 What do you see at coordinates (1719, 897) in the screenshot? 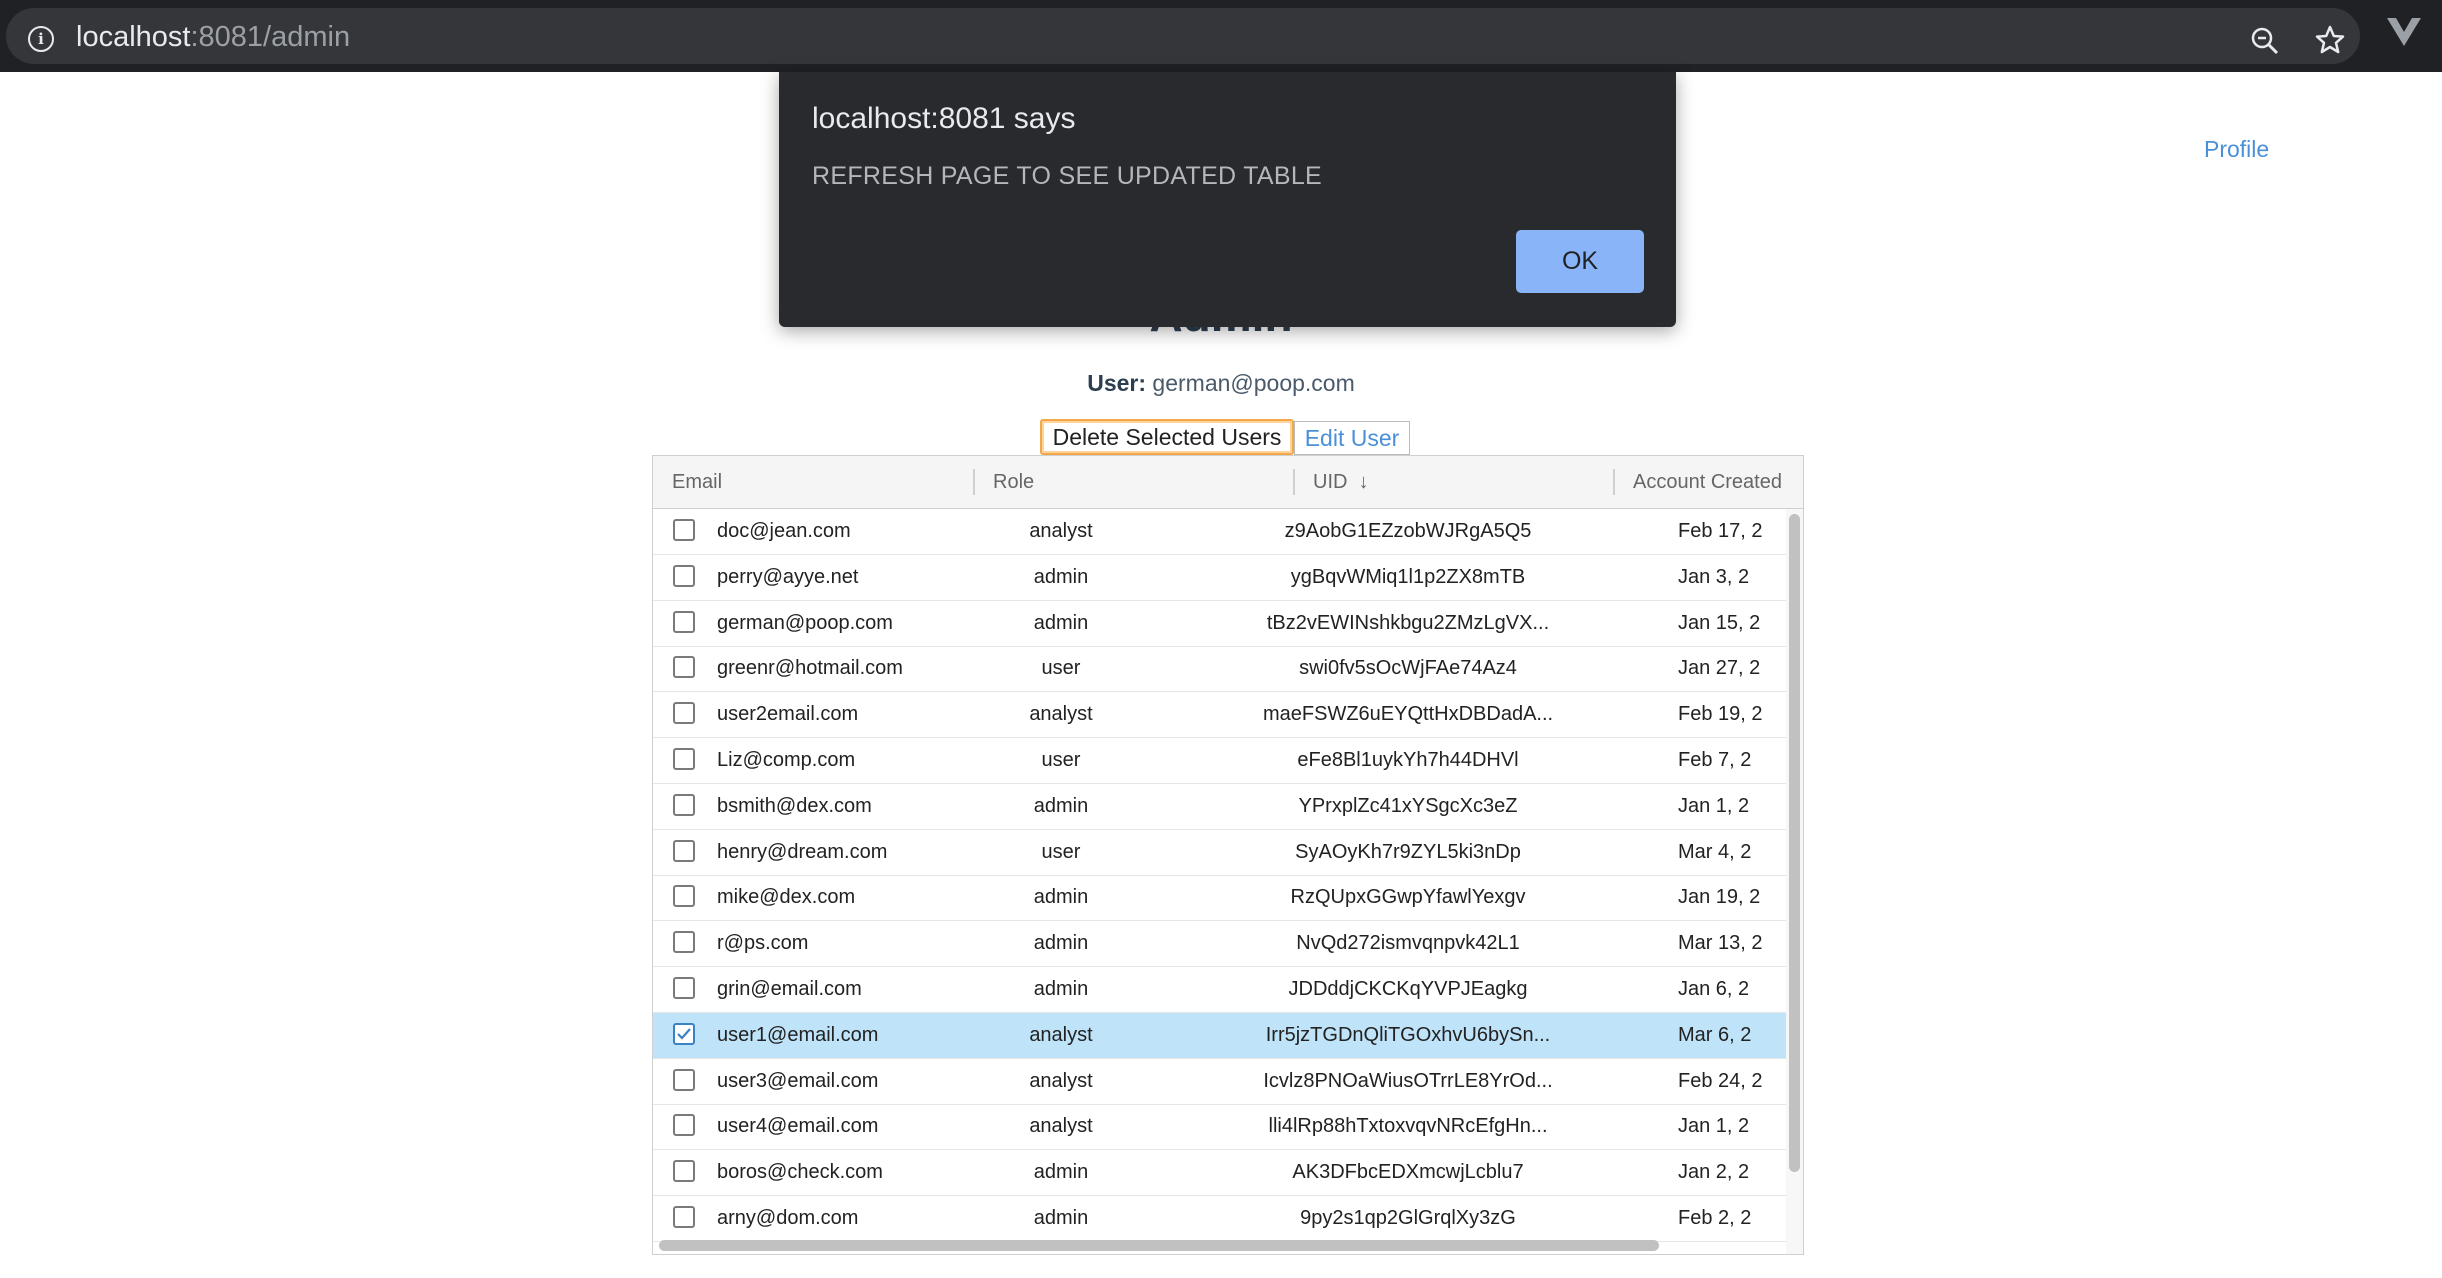
I see `cell-account-created: Jan 19, 2` at bounding box center [1719, 897].